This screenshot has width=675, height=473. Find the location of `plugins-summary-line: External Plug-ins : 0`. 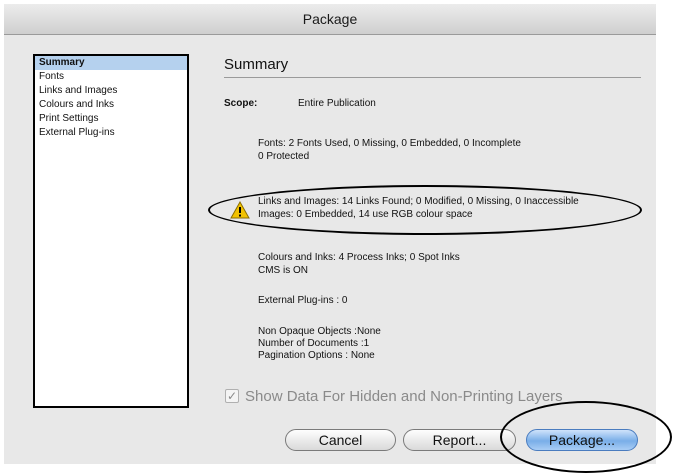

plugins-summary-line: External Plug-ins : 0 is located at coordinates (303, 300).